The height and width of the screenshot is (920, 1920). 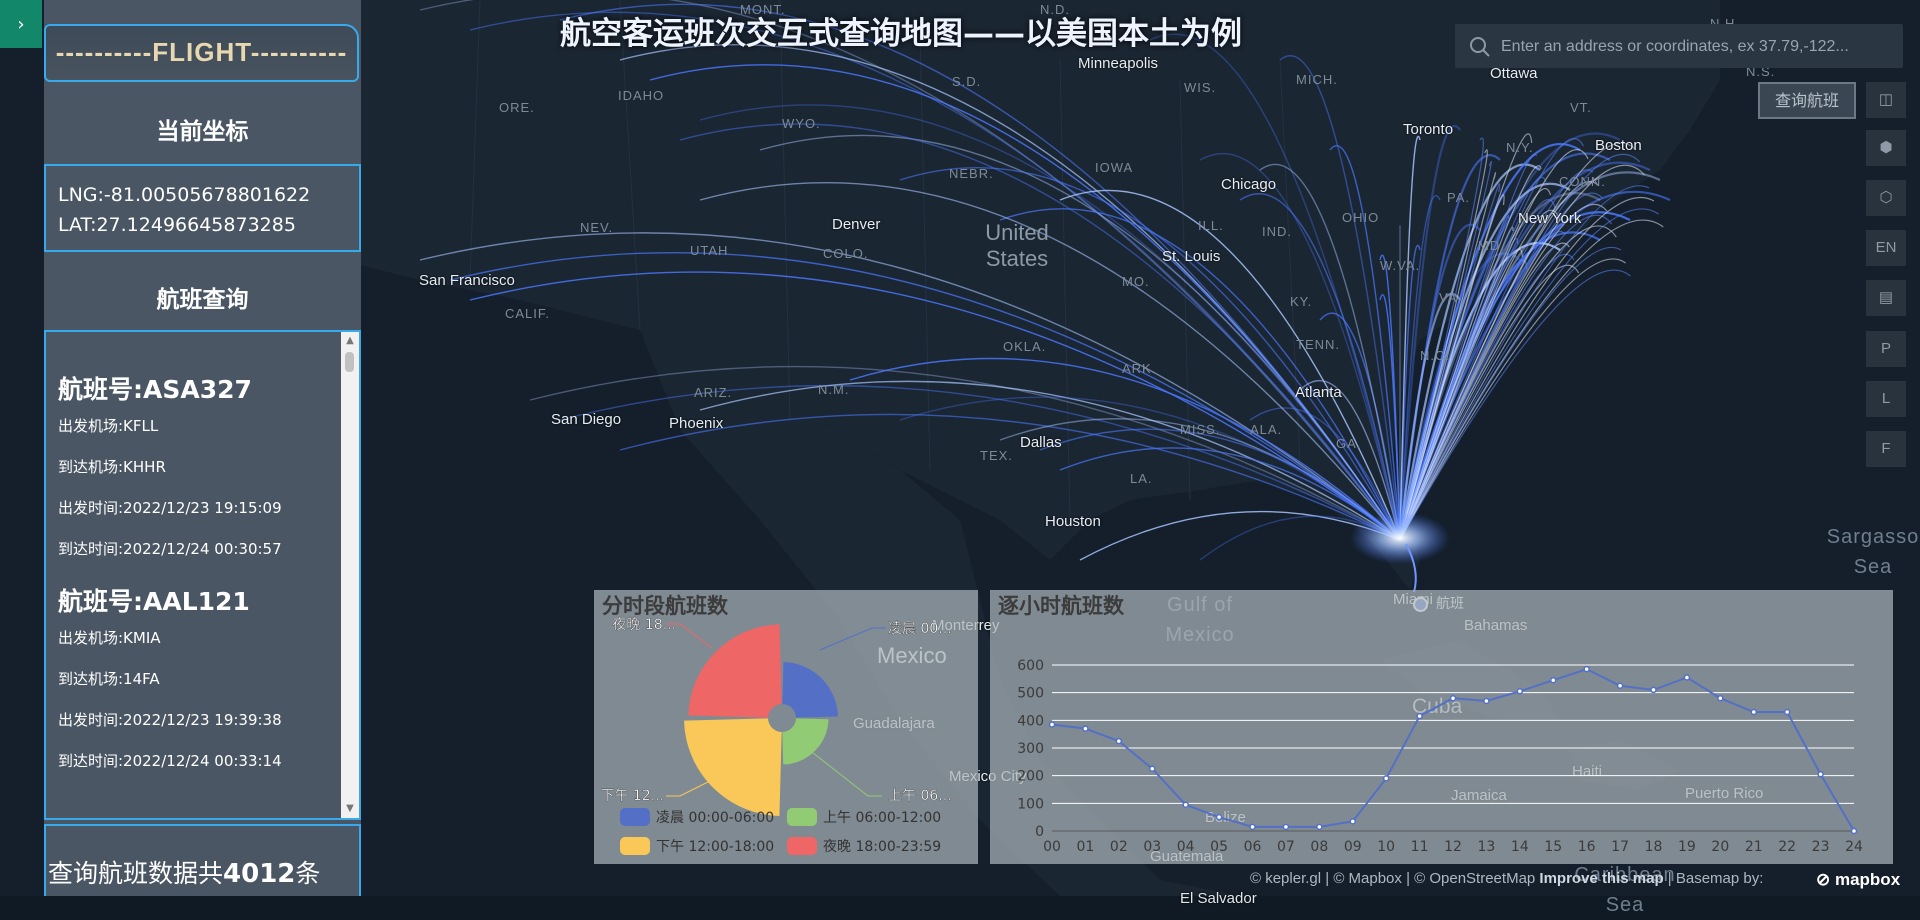 What do you see at coordinates (1453, 847) in the screenshot?
I see `x-tick-label: 12` at bounding box center [1453, 847].